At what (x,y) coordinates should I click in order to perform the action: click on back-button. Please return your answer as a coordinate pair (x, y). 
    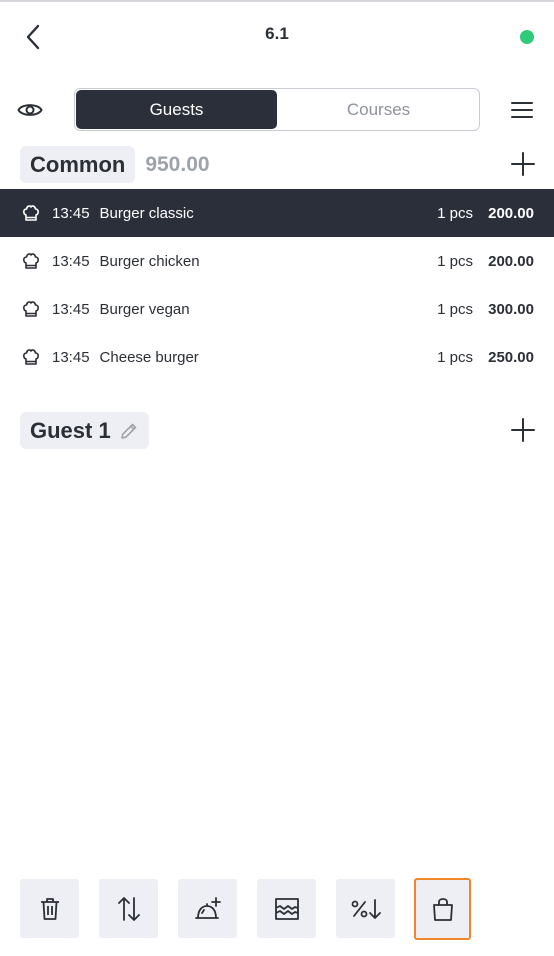
    Looking at the image, I should click on (33, 37).